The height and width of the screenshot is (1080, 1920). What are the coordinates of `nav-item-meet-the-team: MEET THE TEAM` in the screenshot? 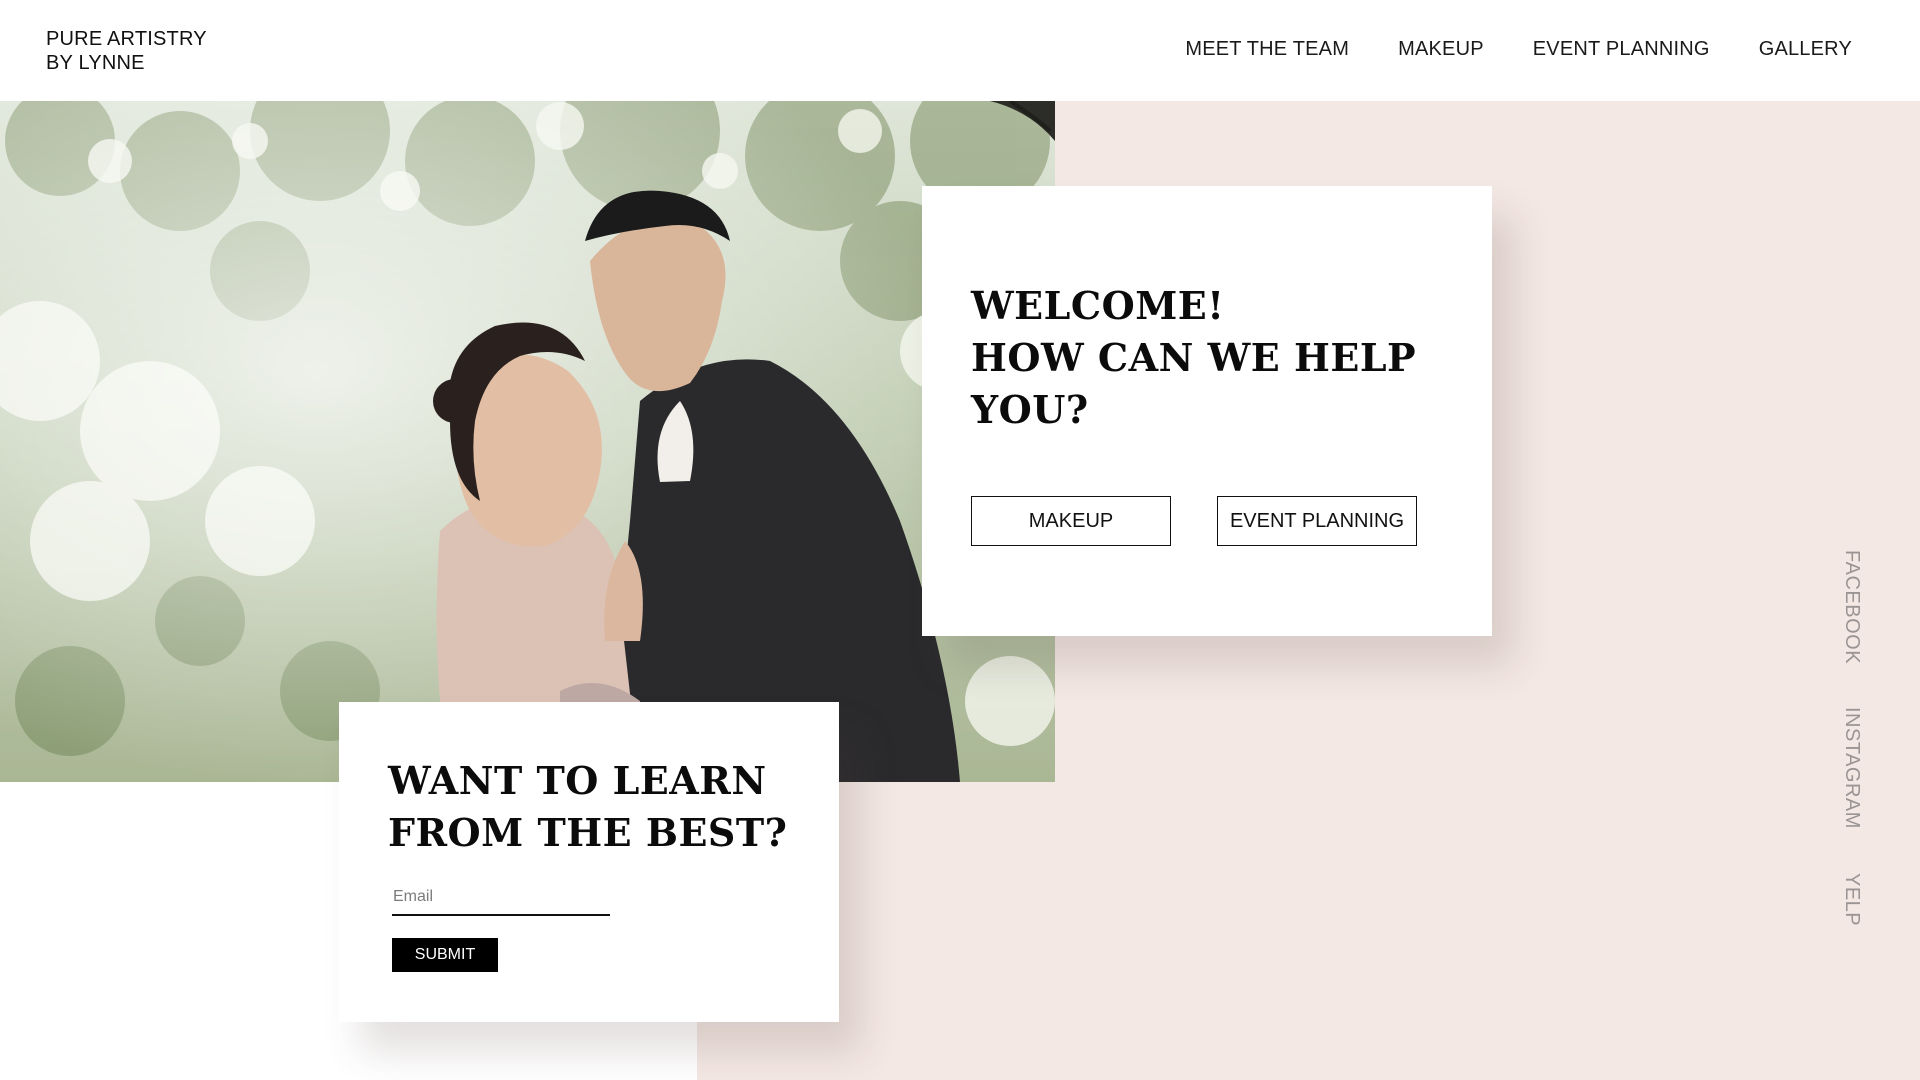 It's located at (1267, 49).